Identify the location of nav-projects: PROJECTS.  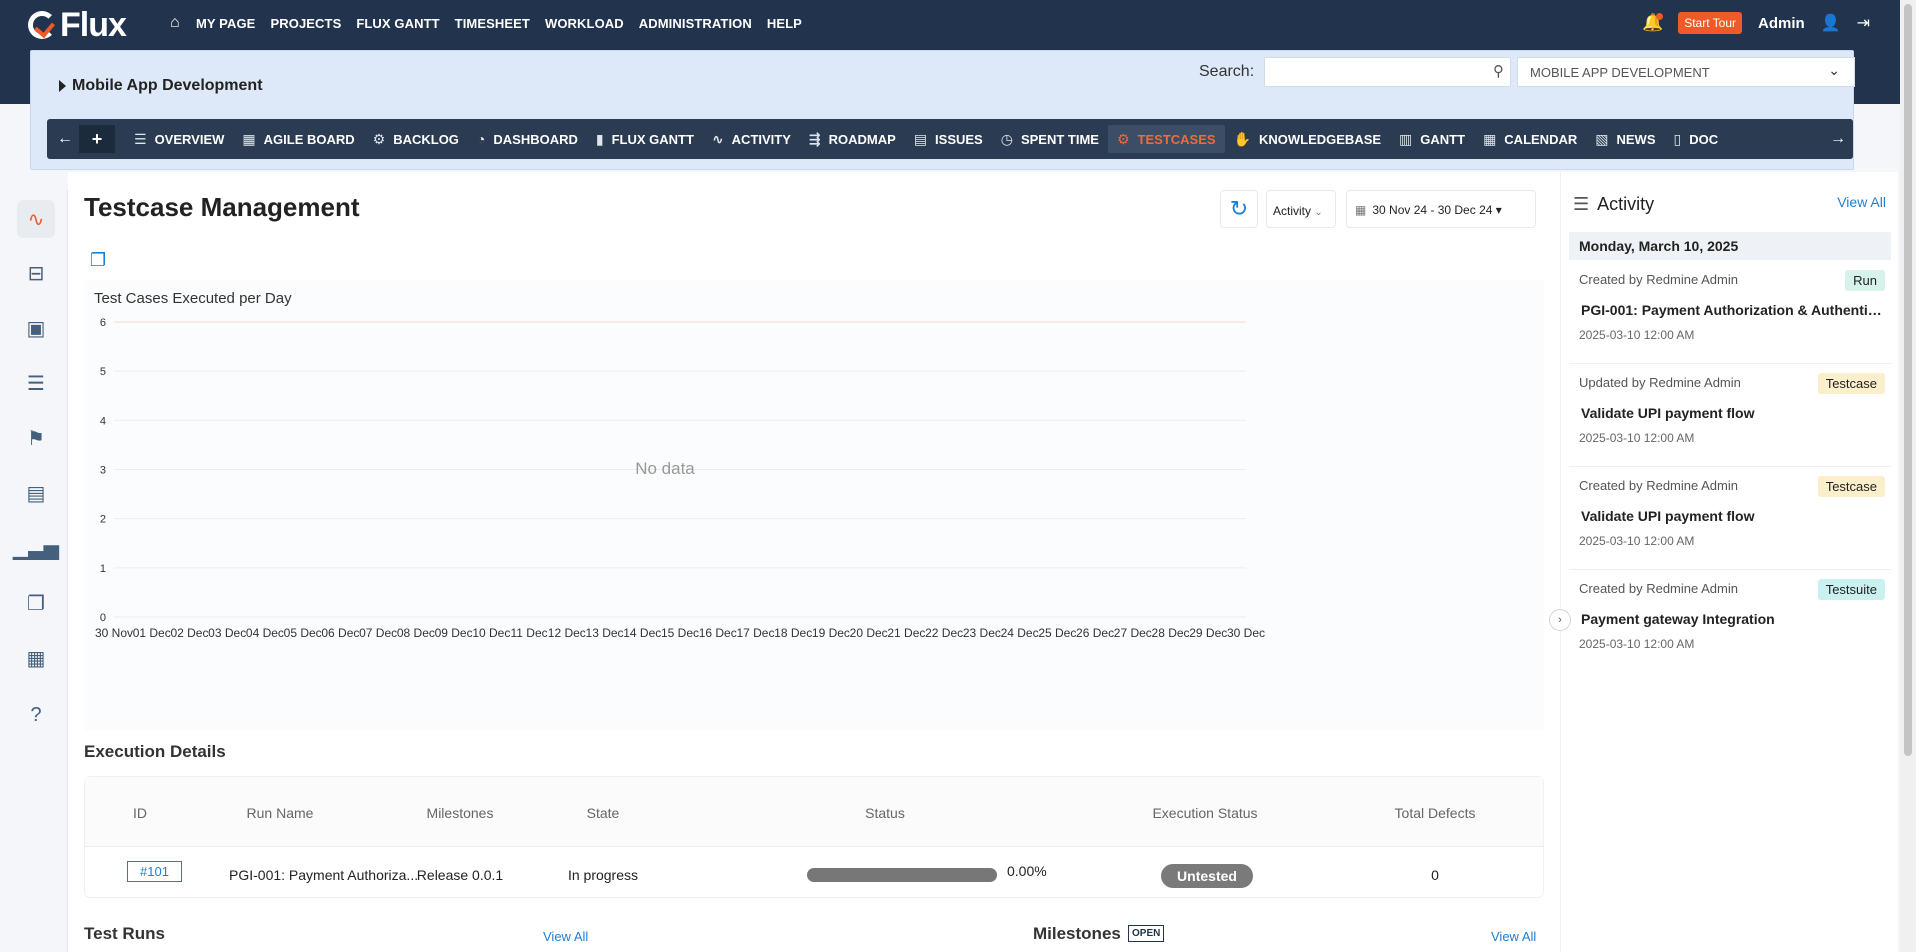
(305, 23).